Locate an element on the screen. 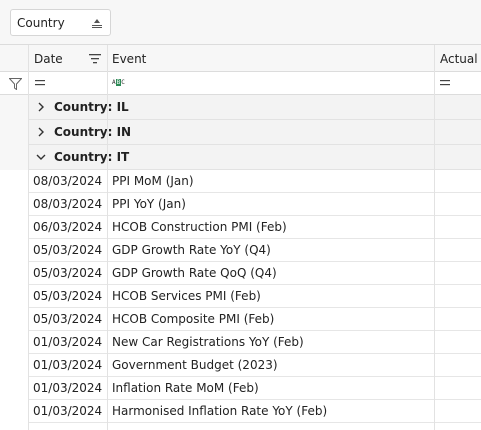  table-row: 06/03/2024 HCOB Construction PMI (Feb) is located at coordinates (255, 227).